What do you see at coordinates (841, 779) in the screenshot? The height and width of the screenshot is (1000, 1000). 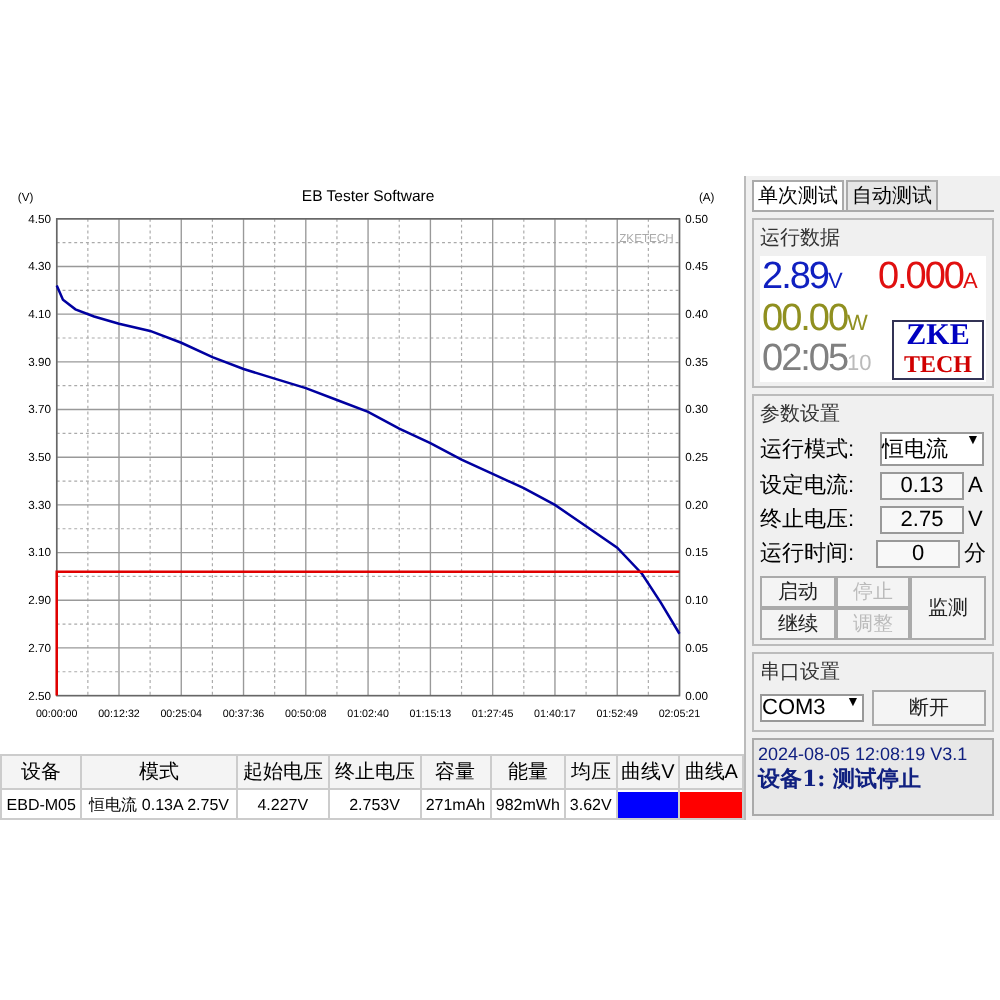 I see `status-text: 设备1: 测试停止` at bounding box center [841, 779].